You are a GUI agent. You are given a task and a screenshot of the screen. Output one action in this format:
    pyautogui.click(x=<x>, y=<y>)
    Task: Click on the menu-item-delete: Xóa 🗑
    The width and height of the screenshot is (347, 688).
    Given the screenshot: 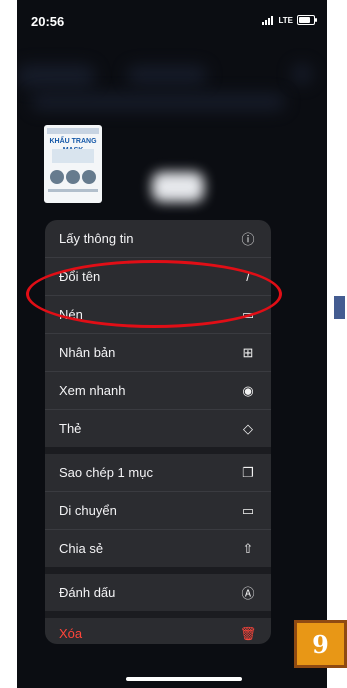 What is the action you would take?
    pyautogui.click(x=158, y=629)
    